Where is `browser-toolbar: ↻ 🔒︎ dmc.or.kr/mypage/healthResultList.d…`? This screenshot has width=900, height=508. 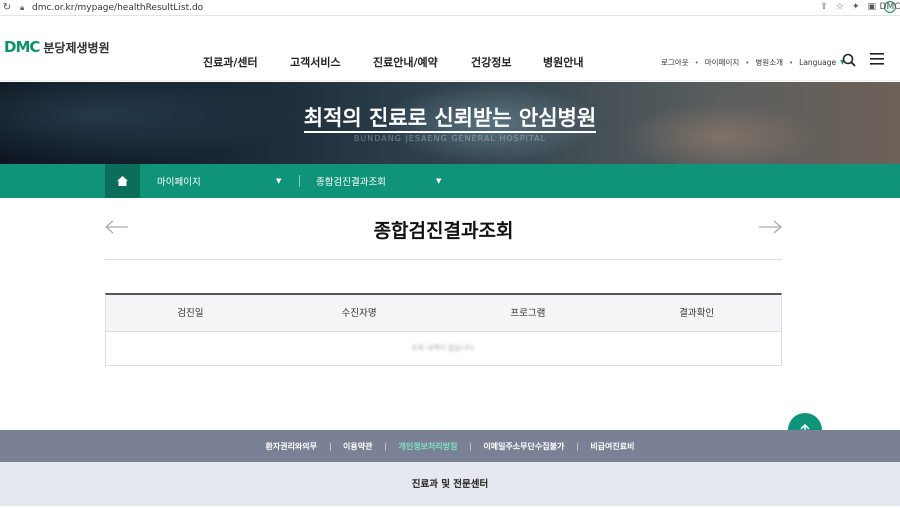
browser-toolbar: ↻ 🔒︎ dmc.or.kr/mypage/healthResultList.d… is located at coordinates (450, 8).